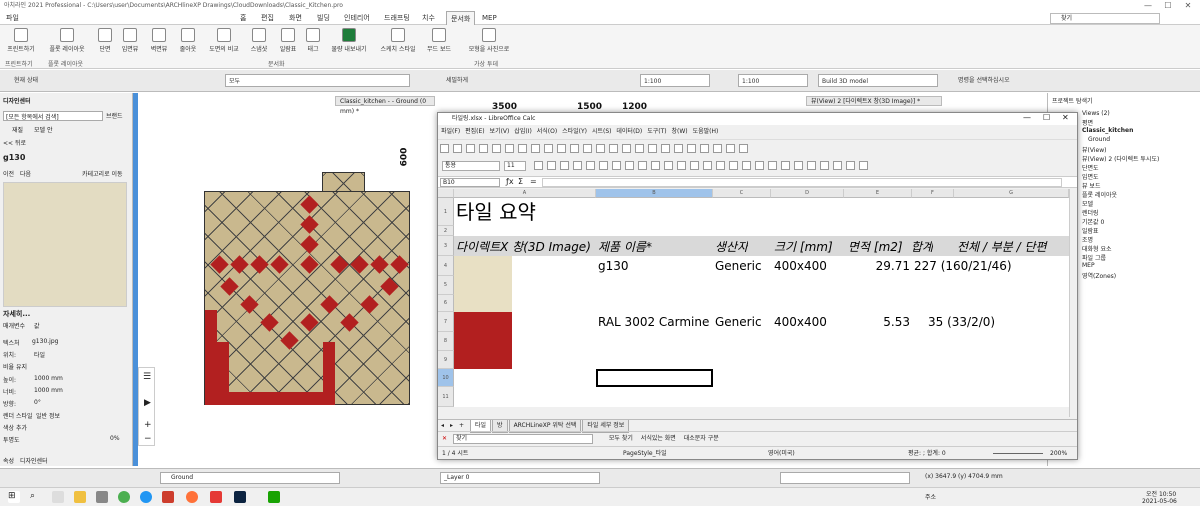  I want to click on view-tab-3d: 뷰(View) 2 [다이렉트X 창(3D Image)] *, so click(874, 101).